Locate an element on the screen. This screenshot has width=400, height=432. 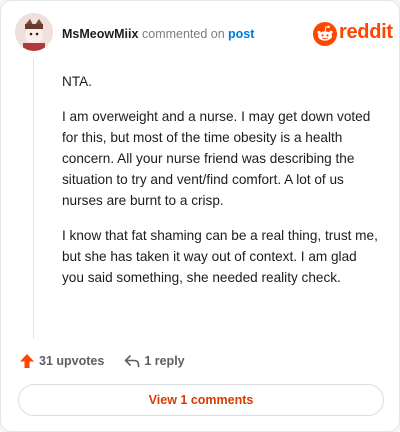
upvote-icon is located at coordinates (27, 361).